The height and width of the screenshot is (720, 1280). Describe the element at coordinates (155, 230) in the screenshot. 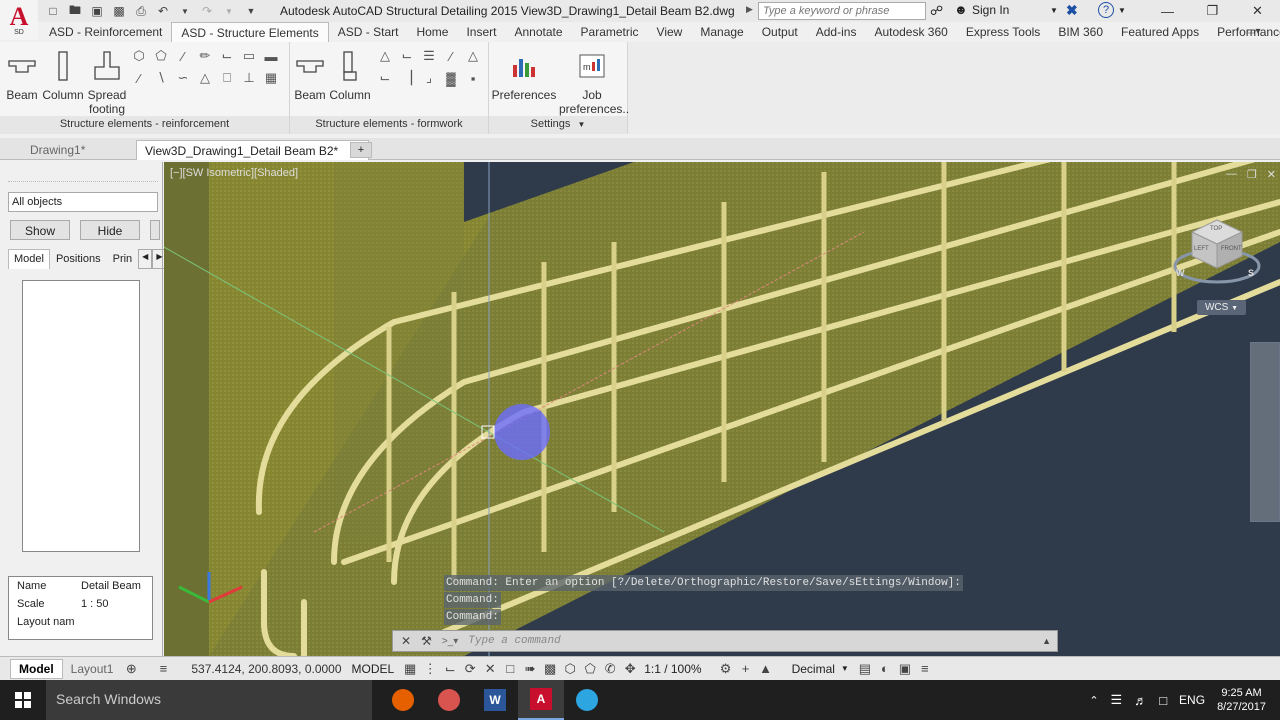

I see `extra-button` at that location.